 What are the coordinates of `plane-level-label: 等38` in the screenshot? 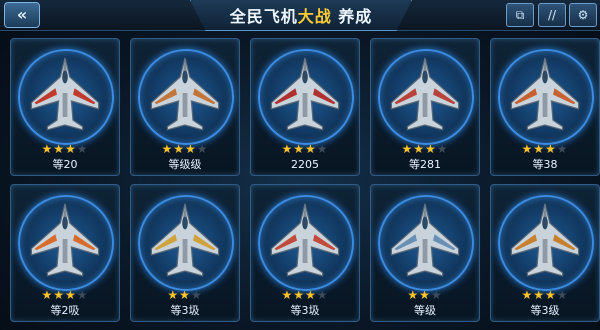 It's located at (545, 164).